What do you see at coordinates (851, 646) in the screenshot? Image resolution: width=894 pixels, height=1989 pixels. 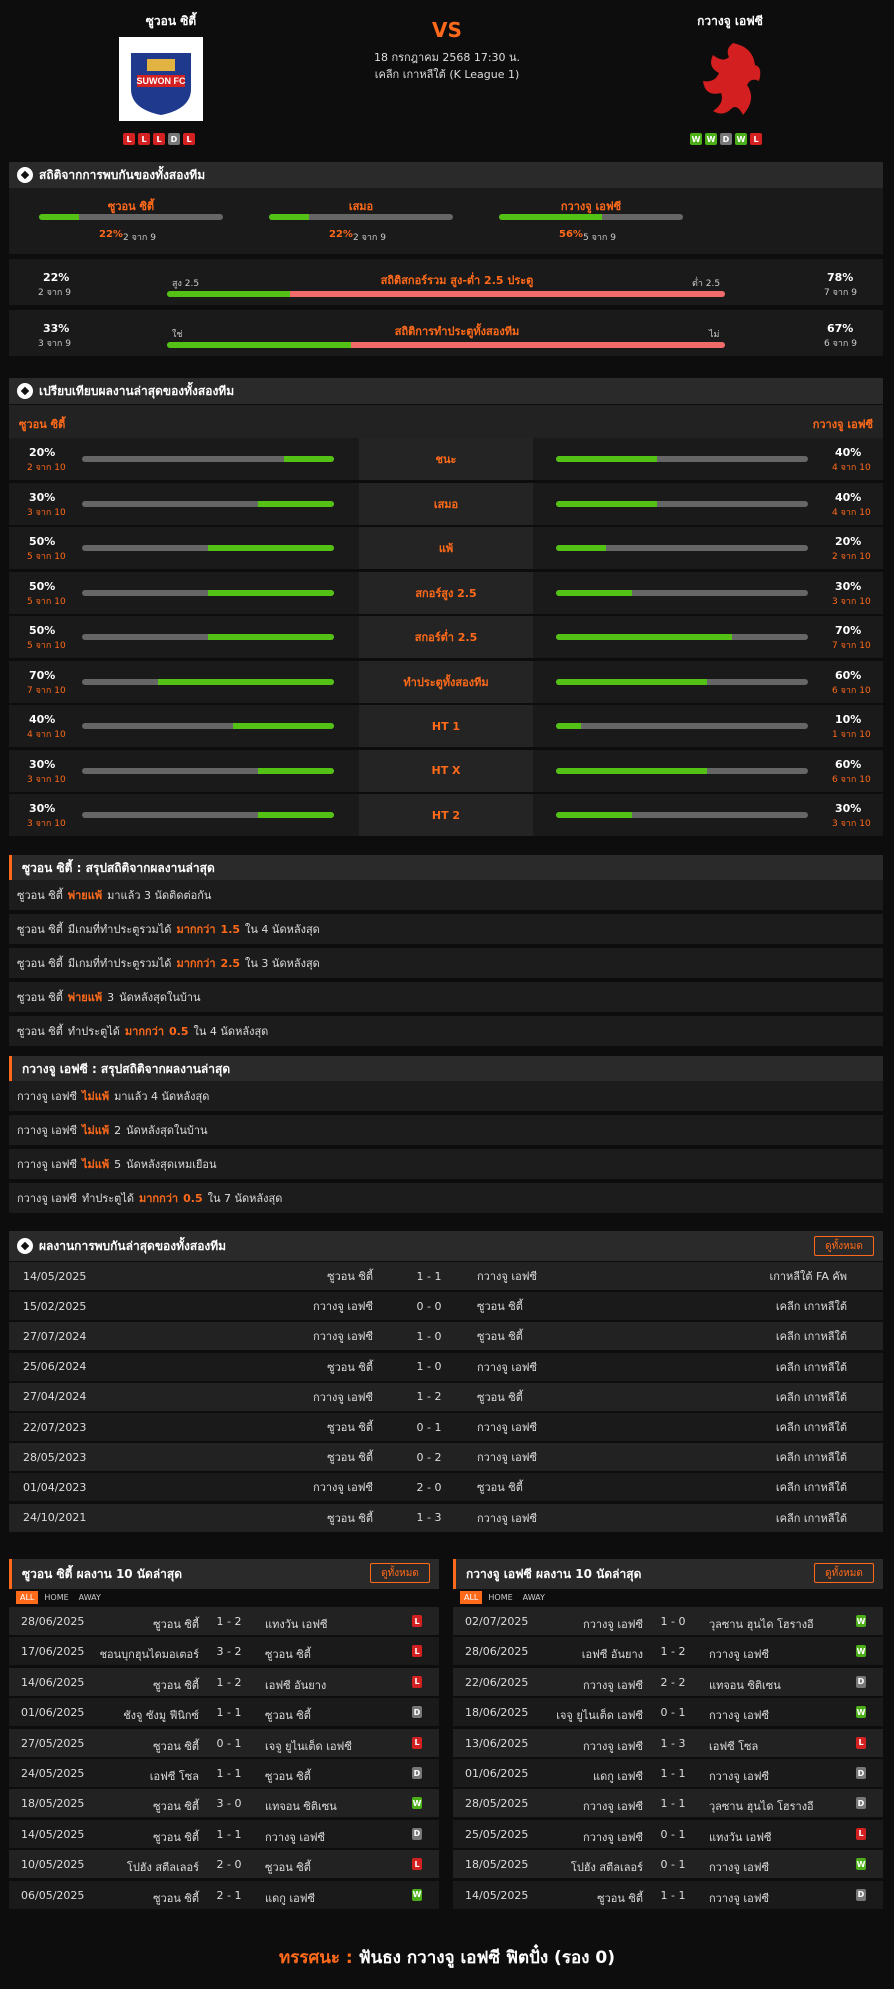 I see `away-count: 7 จาก 10` at bounding box center [851, 646].